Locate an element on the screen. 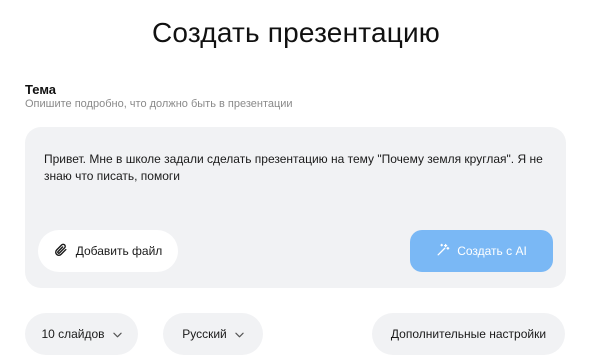  language-dropdown: Русский is located at coordinates (213, 334).